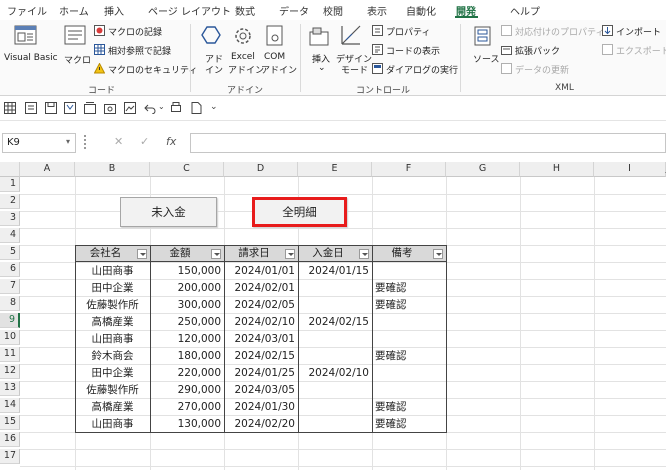  Describe the element at coordinates (68, 141) in the screenshot. I see `name-box-dropdown-icon: ▾` at that location.